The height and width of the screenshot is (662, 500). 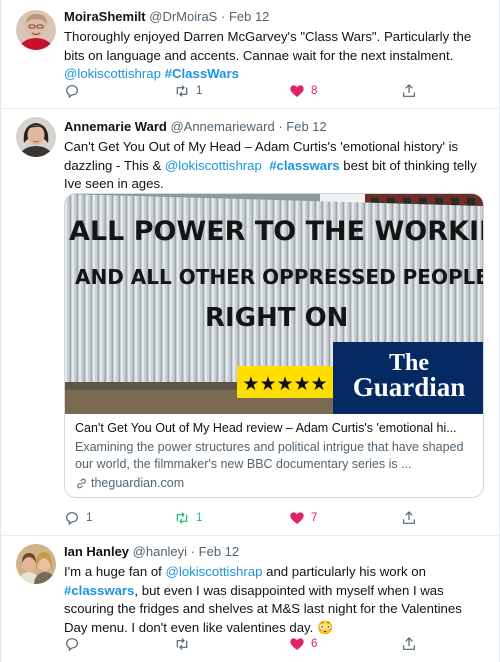 I want to click on tweet-actions: 6, so click(x=250, y=646).